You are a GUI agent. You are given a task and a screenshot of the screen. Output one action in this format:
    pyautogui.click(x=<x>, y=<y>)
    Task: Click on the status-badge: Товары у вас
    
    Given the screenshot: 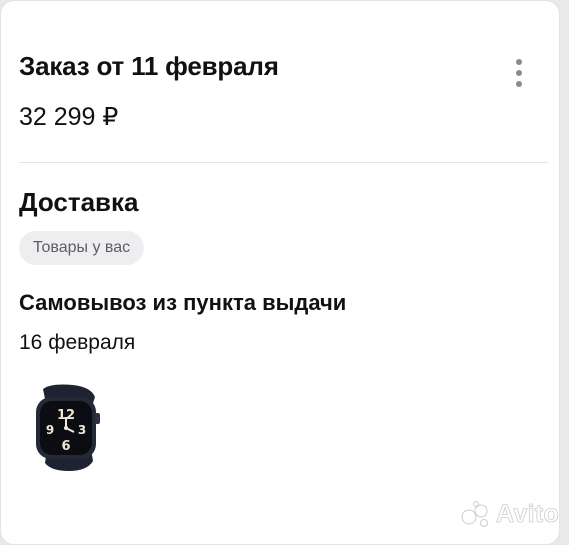 What is the action you would take?
    pyautogui.click(x=82, y=248)
    